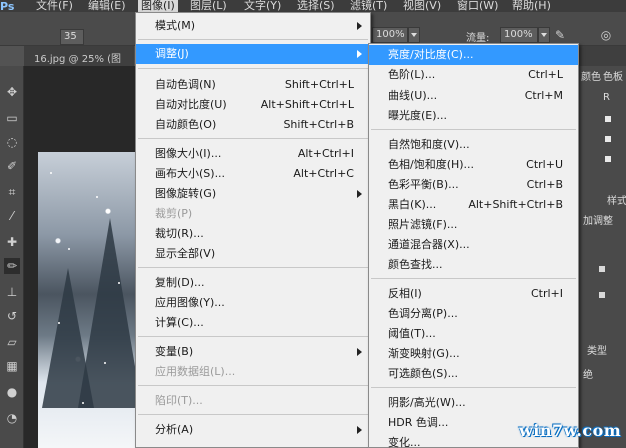 The height and width of the screenshot is (448, 626). I want to click on healing-tool-icon: ✚, so click(12, 242).